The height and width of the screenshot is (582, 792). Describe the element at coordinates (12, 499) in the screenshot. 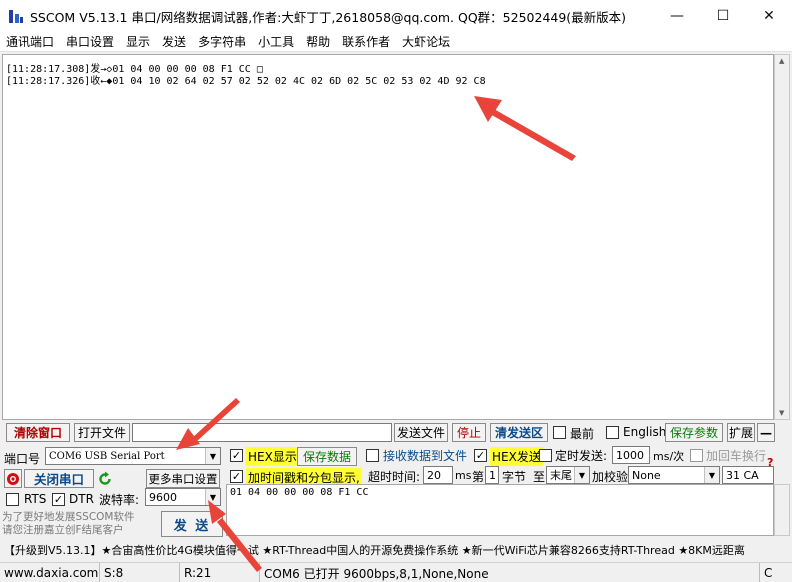

I see `rts-checkbox` at that location.